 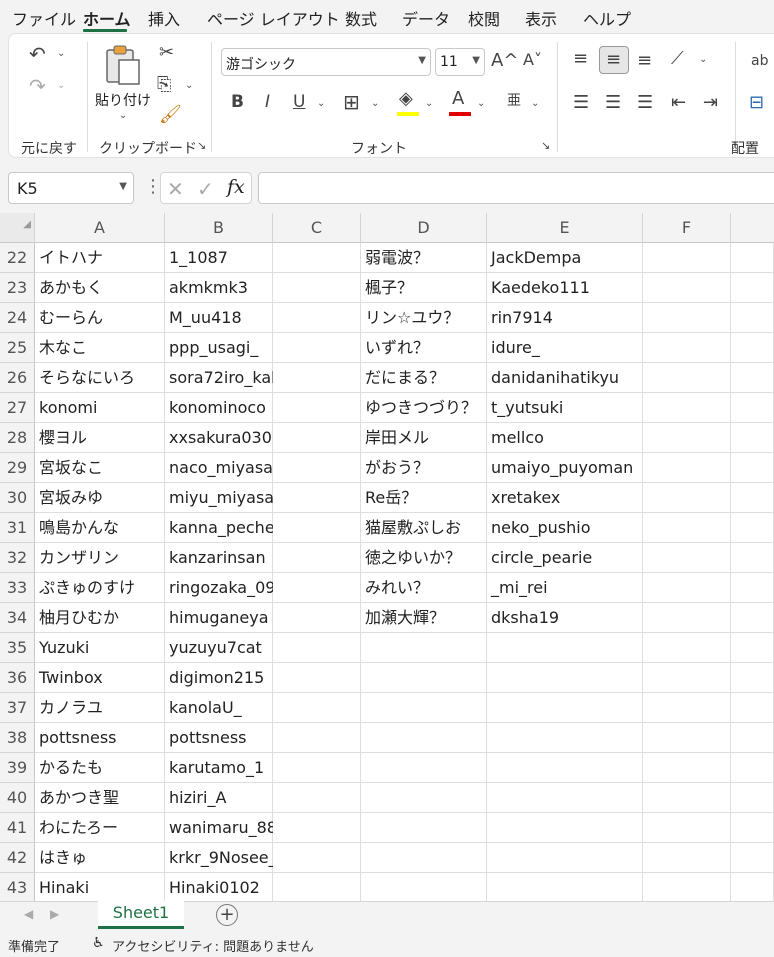 What do you see at coordinates (17, 768) in the screenshot?
I see `row-header: 39` at bounding box center [17, 768].